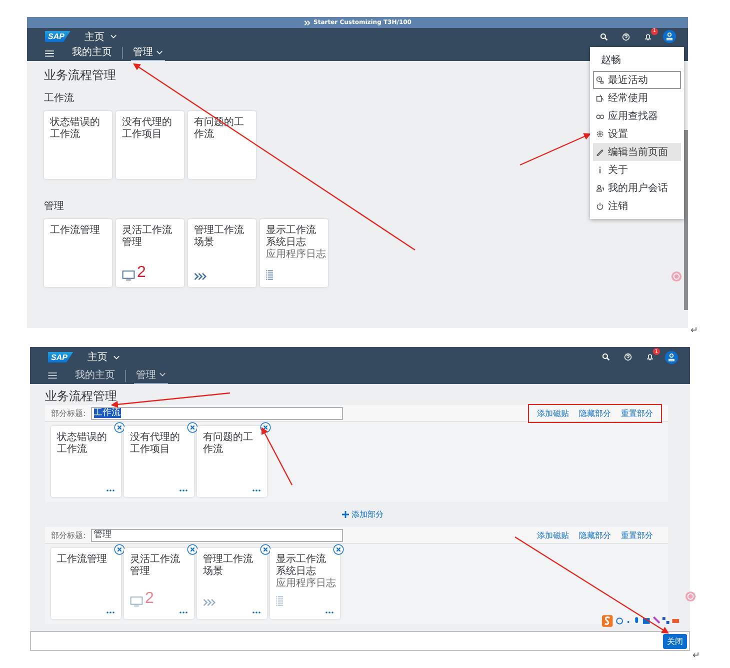 This screenshot has height=668, width=730. Describe the element at coordinates (216, 413) in the screenshot. I see `section-title-field: 工作流` at that location.